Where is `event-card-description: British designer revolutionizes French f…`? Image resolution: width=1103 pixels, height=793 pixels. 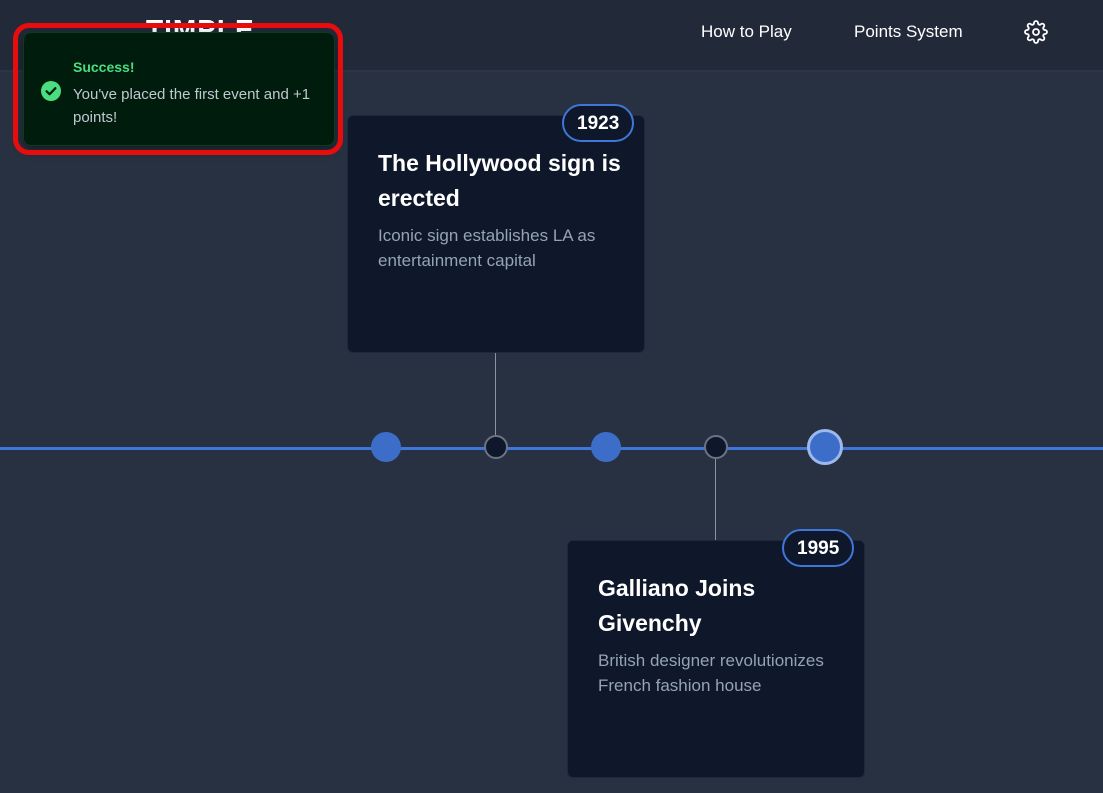
event-card-description: British designer revolutionizes French f… is located at coordinates (711, 673).